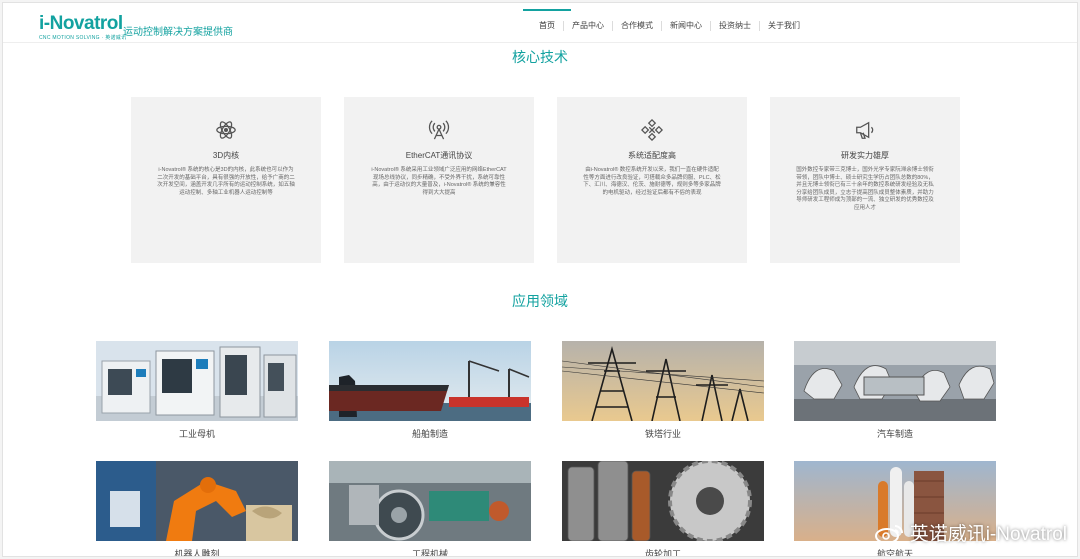  What do you see at coordinates (197, 553) in the screenshot?
I see `app-tile-label: 机器人雕刻` at bounding box center [197, 553].